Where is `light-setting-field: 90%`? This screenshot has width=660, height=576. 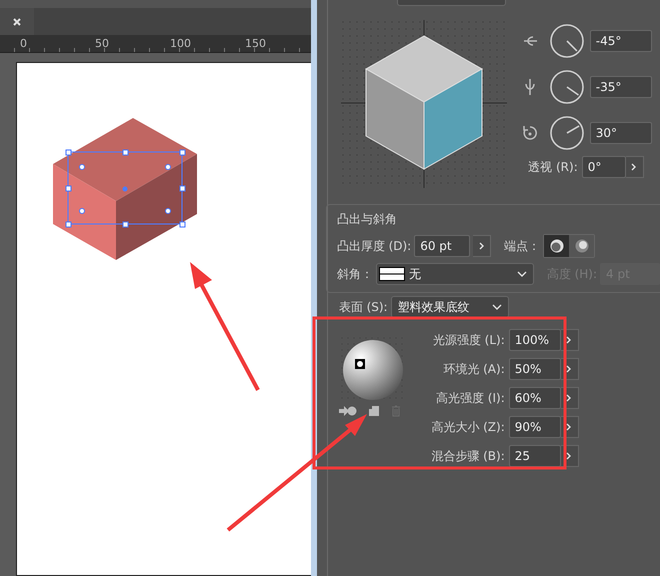 light-setting-field: 90% is located at coordinates (534, 427).